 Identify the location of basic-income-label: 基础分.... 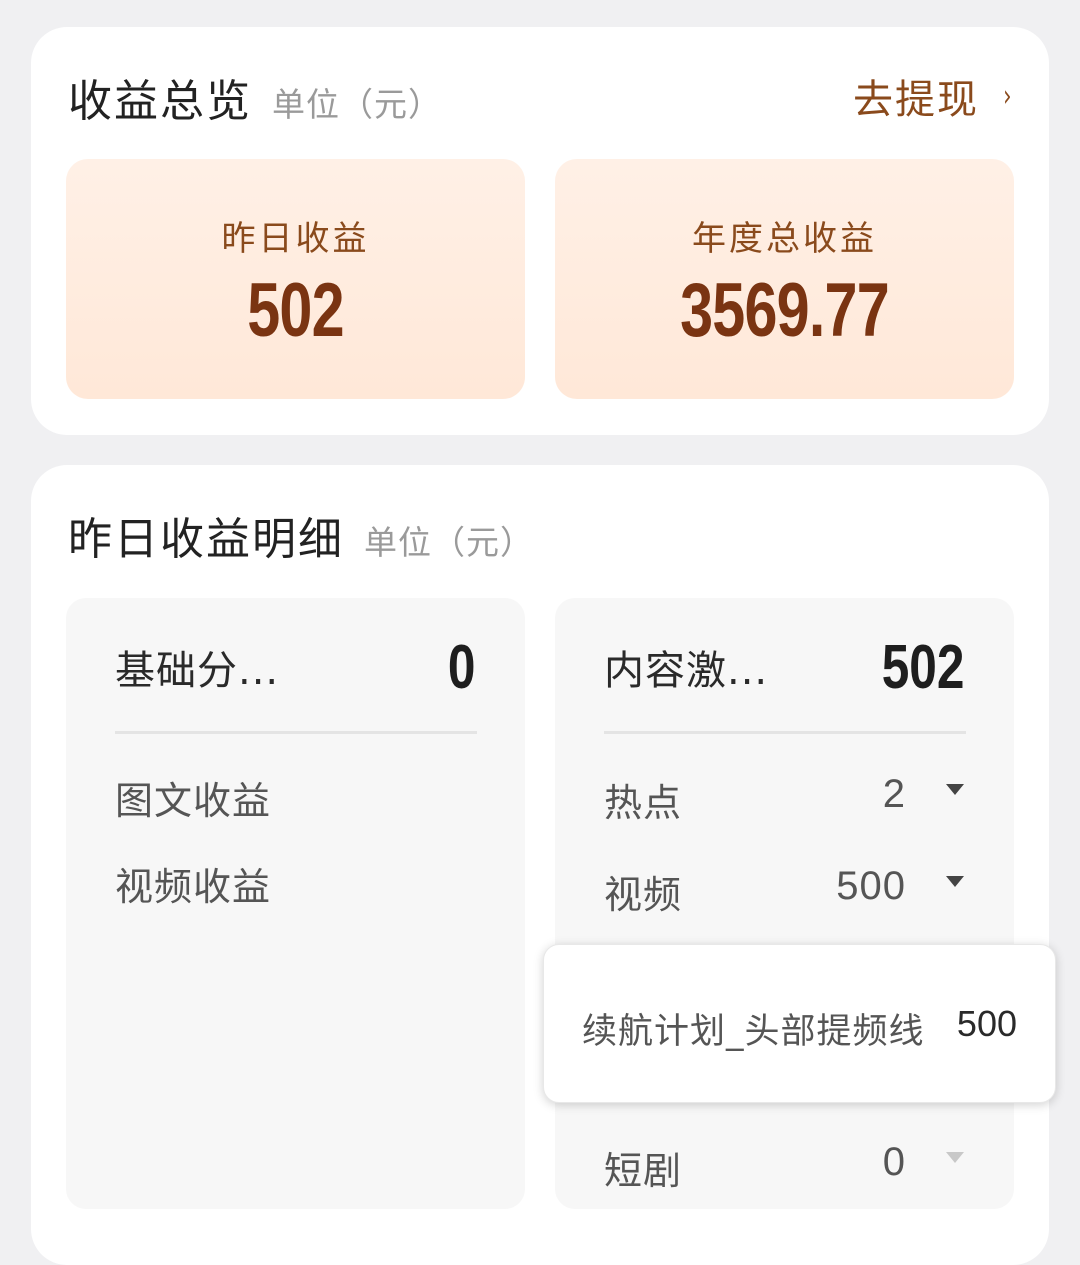
(197, 667).